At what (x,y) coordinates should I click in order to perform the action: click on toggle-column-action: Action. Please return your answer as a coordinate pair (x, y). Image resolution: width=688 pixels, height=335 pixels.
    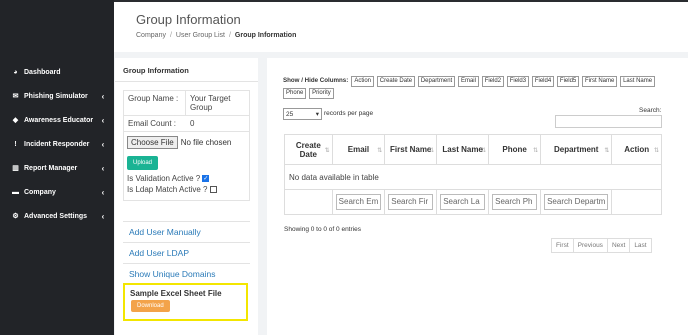
    Looking at the image, I should click on (363, 81).